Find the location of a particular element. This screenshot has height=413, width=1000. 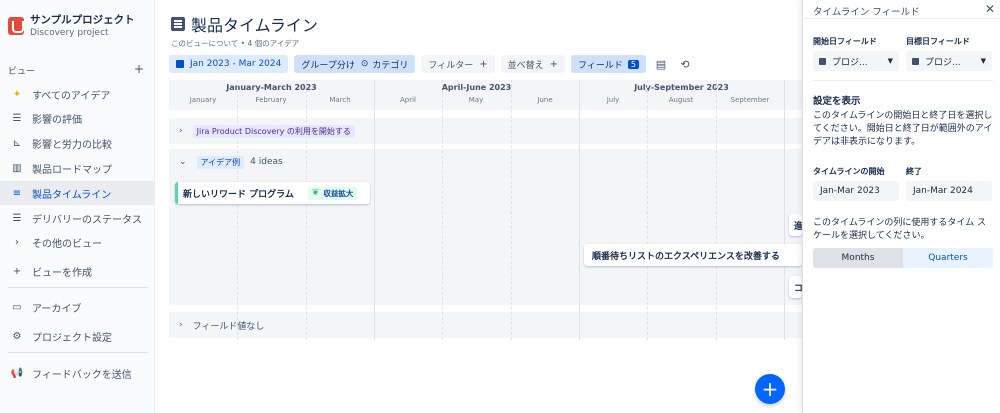

layout-icon: ▤ is located at coordinates (661, 64).